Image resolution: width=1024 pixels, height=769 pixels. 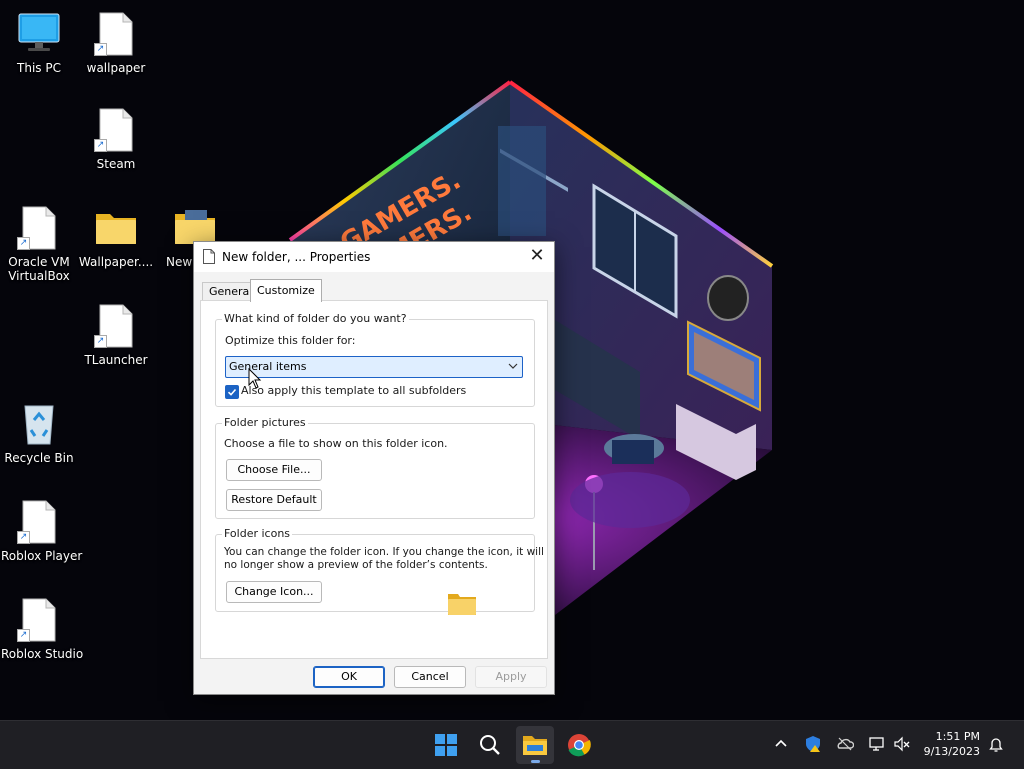 I want to click on desktop-icon-label: Steam, so click(x=116, y=164).